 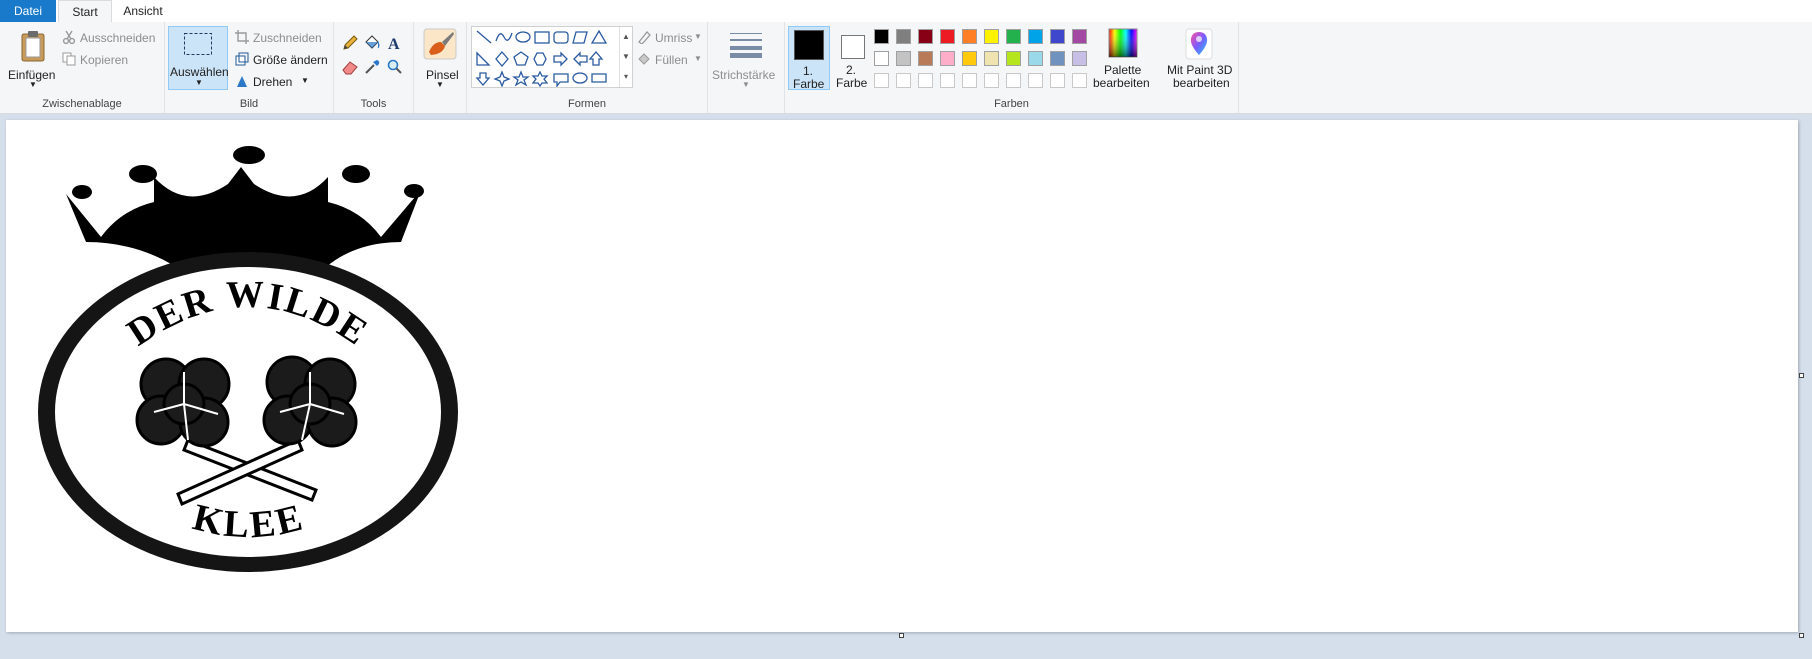 What do you see at coordinates (33, 46) in the screenshot?
I see `clipboard-icon` at bounding box center [33, 46].